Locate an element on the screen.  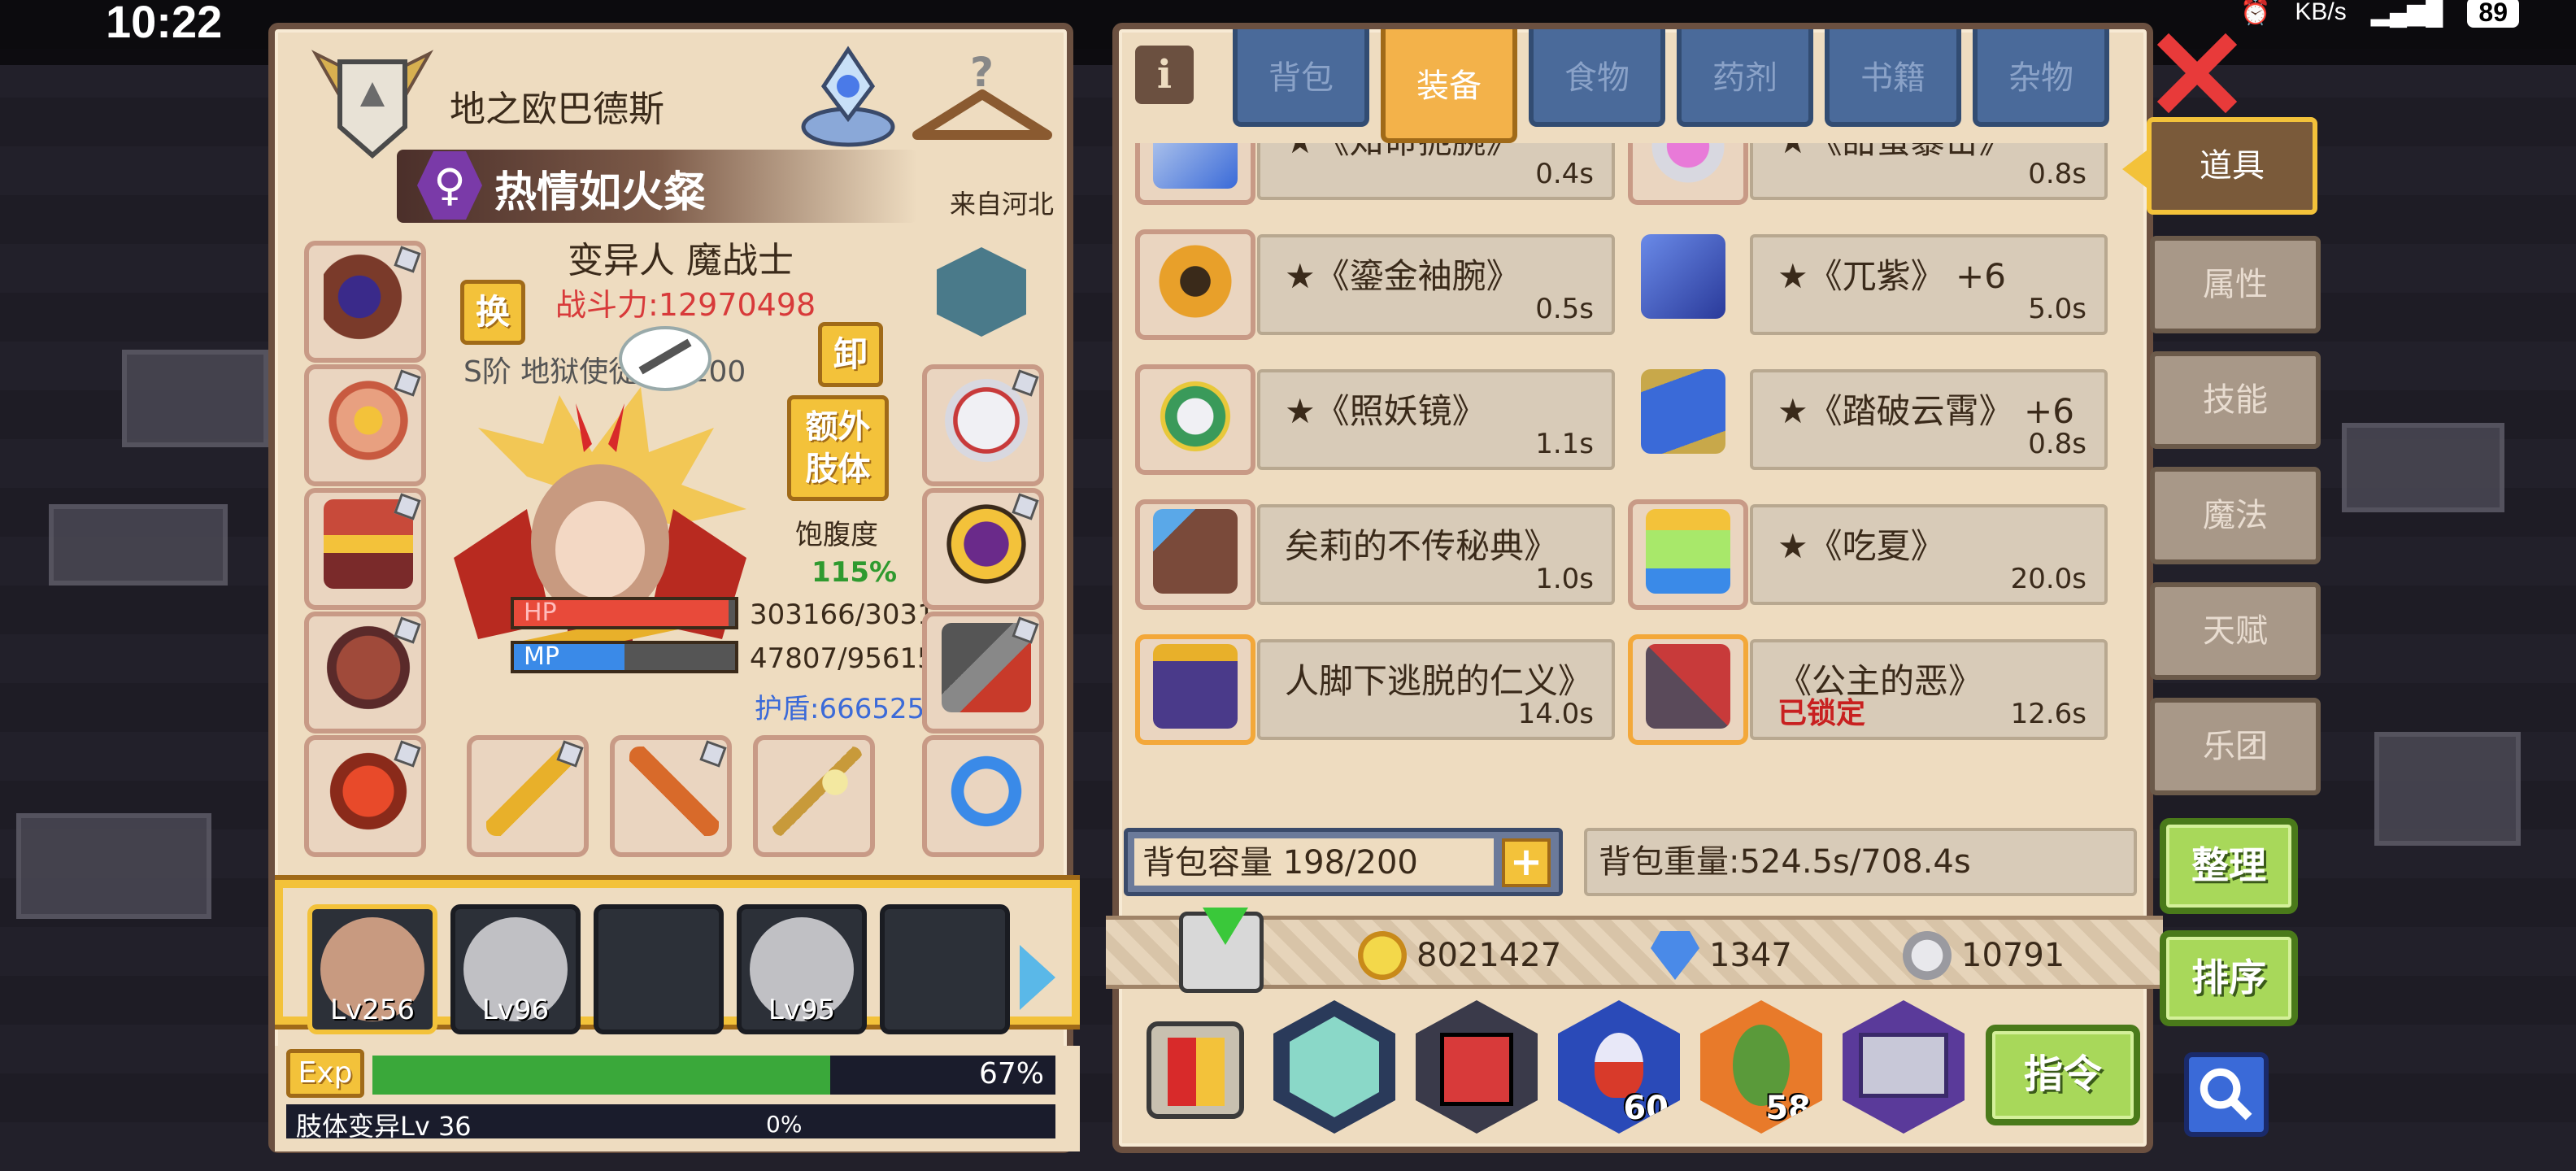
item-name: ★《踏破云霄》 +6 is located at coordinates (1926, 411).